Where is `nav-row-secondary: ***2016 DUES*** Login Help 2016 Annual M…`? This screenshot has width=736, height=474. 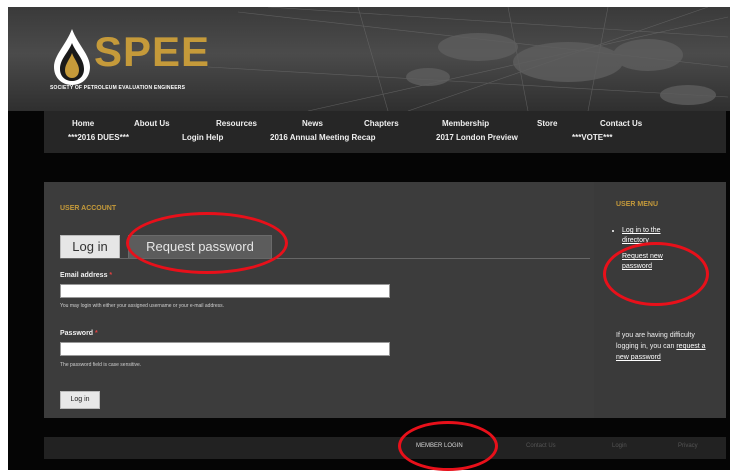 nav-row-secondary: ***2016 DUES*** Login Help 2016 Annual M… is located at coordinates (385, 139).